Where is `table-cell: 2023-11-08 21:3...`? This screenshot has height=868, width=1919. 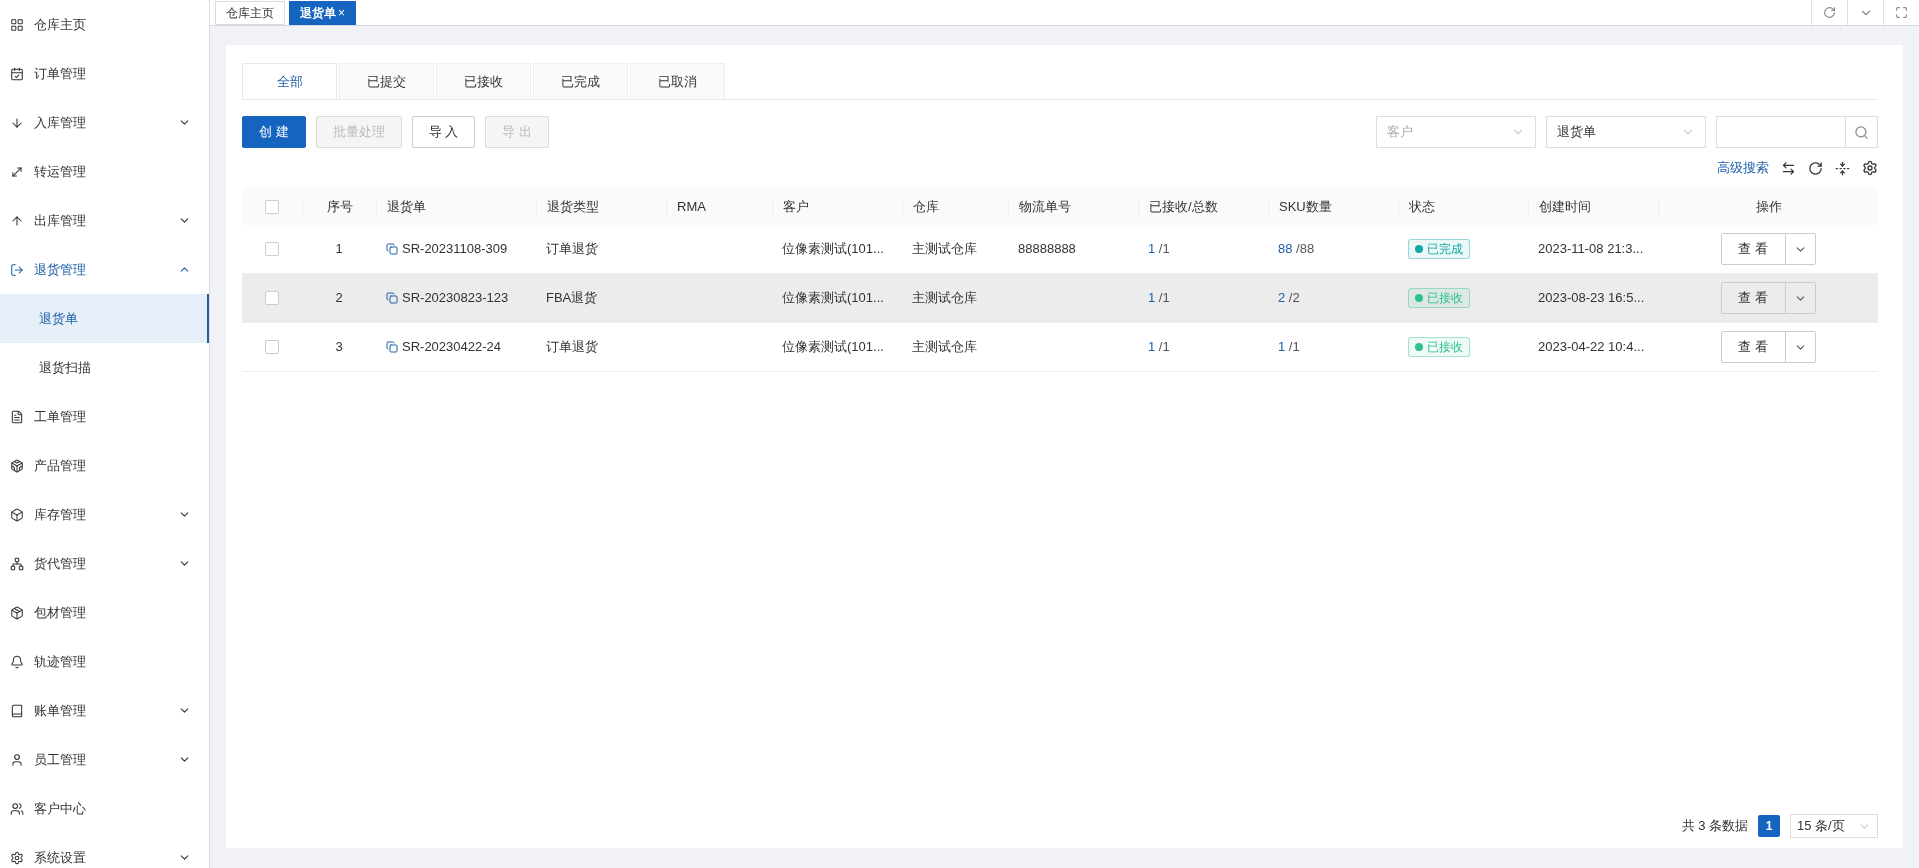 table-cell: 2023-11-08 21:3... is located at coordinates (1591, 249).